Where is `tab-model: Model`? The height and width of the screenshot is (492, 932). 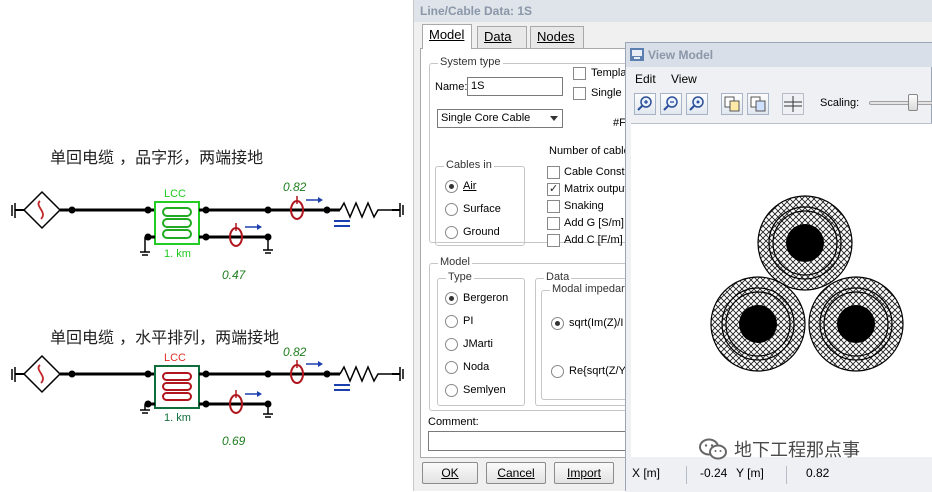
tab-model: Model is located at coordinates (447, 36).